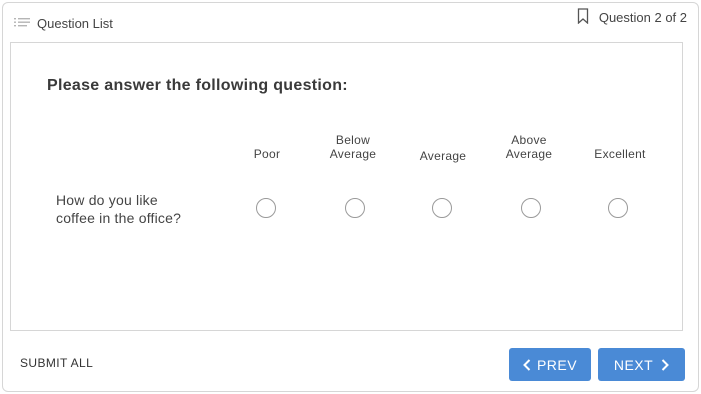 The height and width of the screenshot is (394, 701). What do you see at coordinates (531, 208) in the screenshot?
I see `radio-above-average` at bounding box center [531, 208].